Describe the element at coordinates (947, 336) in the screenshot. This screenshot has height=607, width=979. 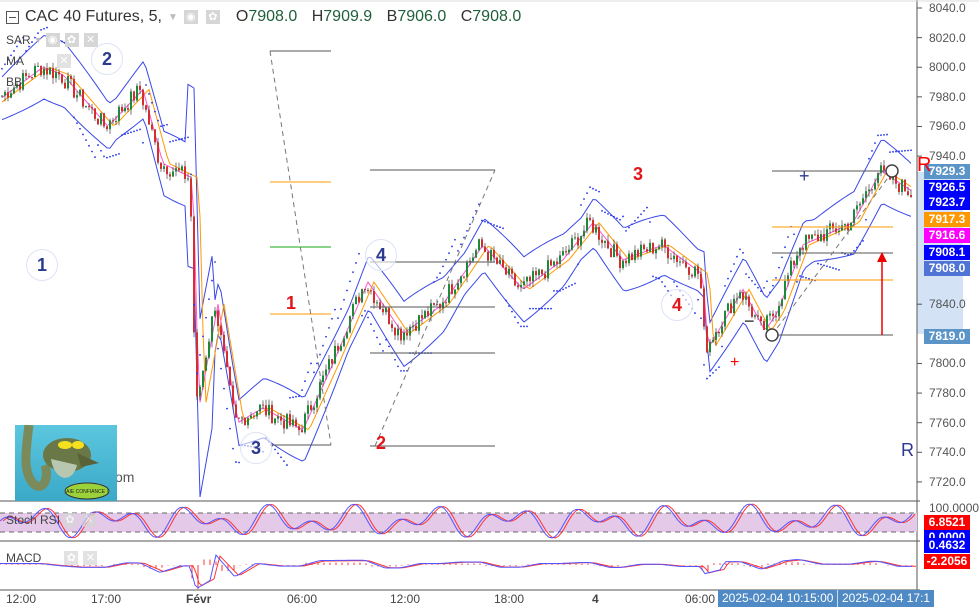
I see `price-badge: 7819.0` at that location.